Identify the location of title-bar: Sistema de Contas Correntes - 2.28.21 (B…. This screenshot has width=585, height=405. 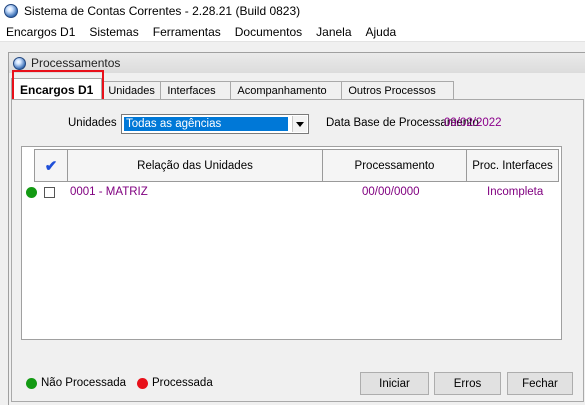
(292, 11).